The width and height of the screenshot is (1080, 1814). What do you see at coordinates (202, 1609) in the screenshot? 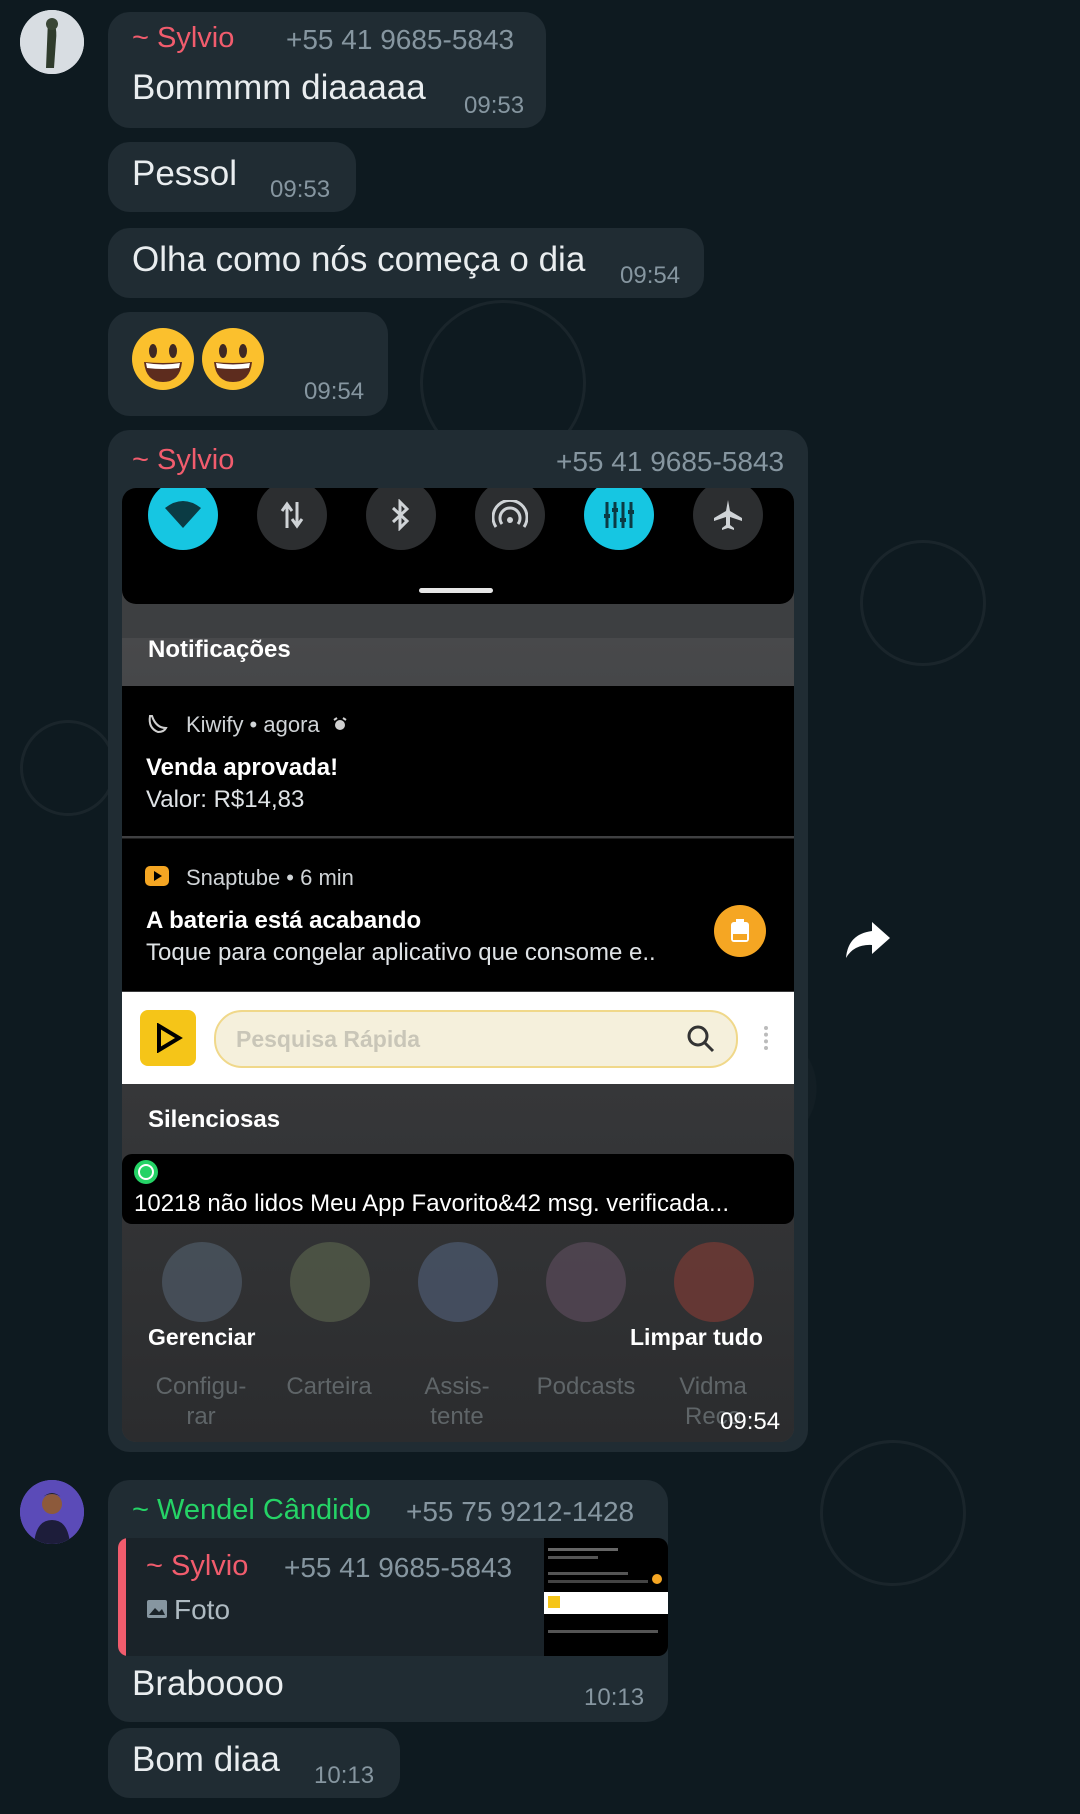
I see `quoted-label: Foto` at bounding box center [202, 1609].